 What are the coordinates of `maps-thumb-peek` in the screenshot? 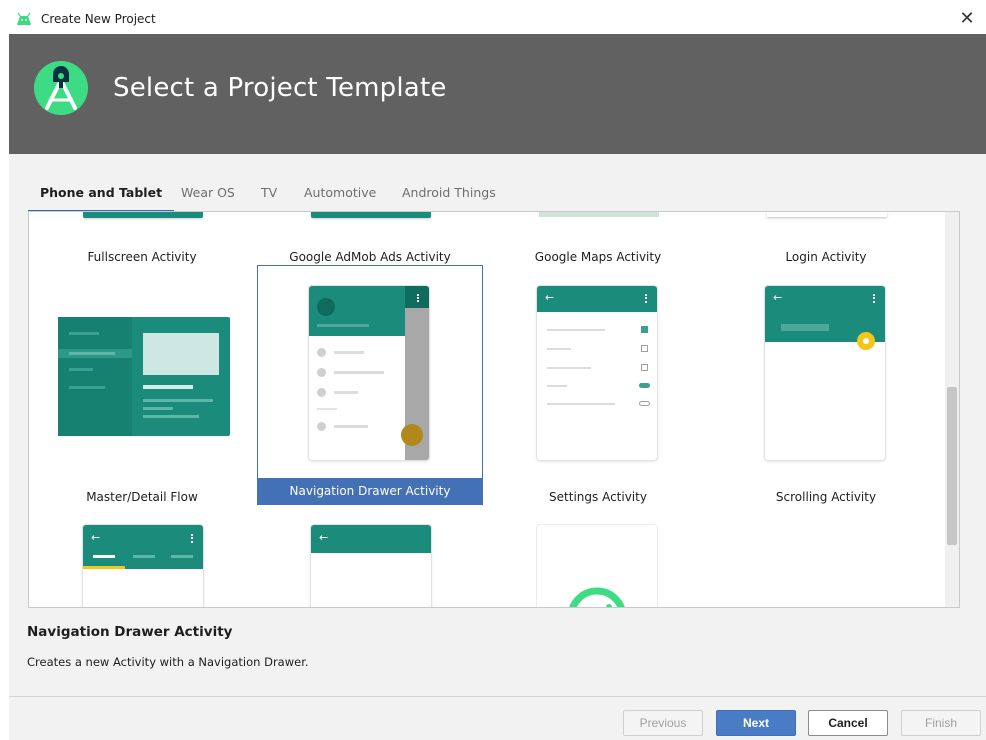 It's located at (599, 214).